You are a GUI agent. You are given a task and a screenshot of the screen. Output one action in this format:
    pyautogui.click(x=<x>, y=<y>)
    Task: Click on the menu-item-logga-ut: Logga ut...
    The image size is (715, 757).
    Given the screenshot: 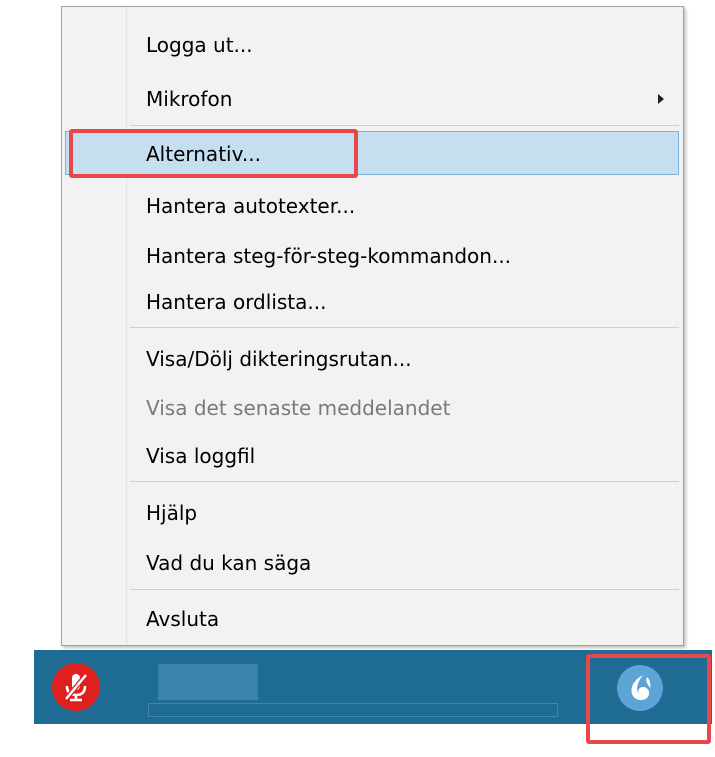 What is the action you would take?
    pyautogui.click(x=372, y=44)
    